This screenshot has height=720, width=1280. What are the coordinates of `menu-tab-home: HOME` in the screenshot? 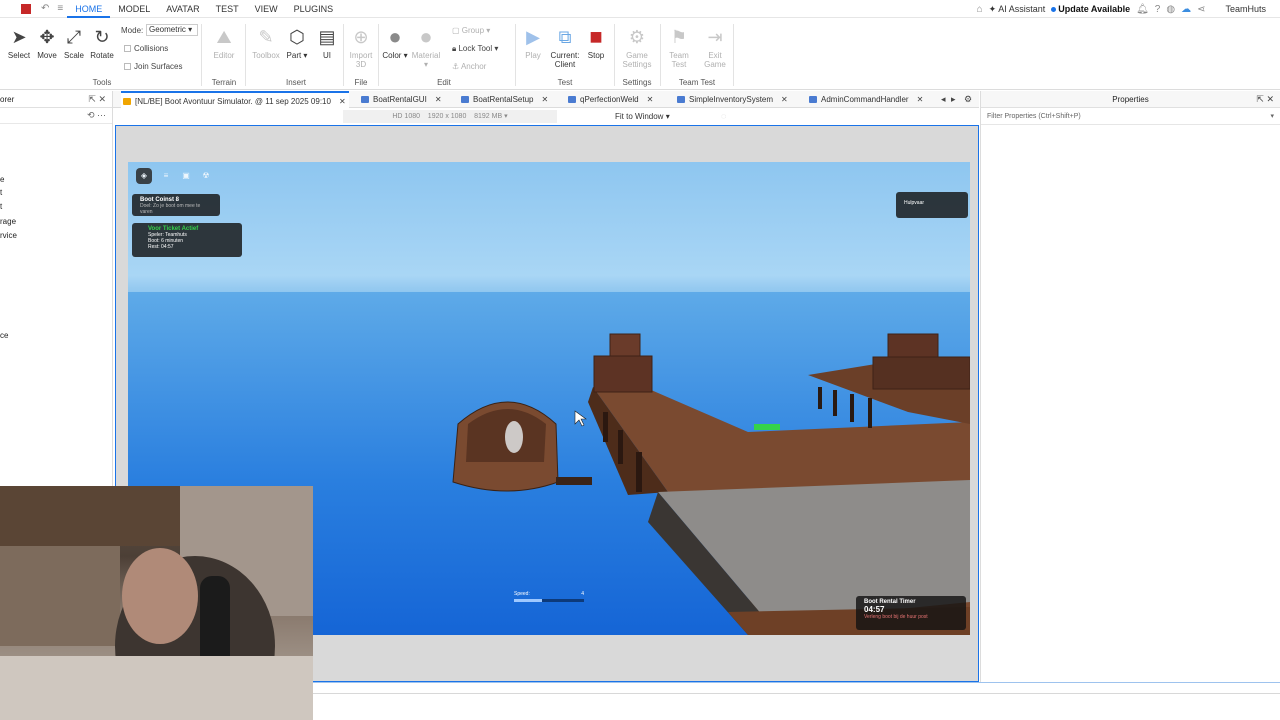 It's located at (89, 9).